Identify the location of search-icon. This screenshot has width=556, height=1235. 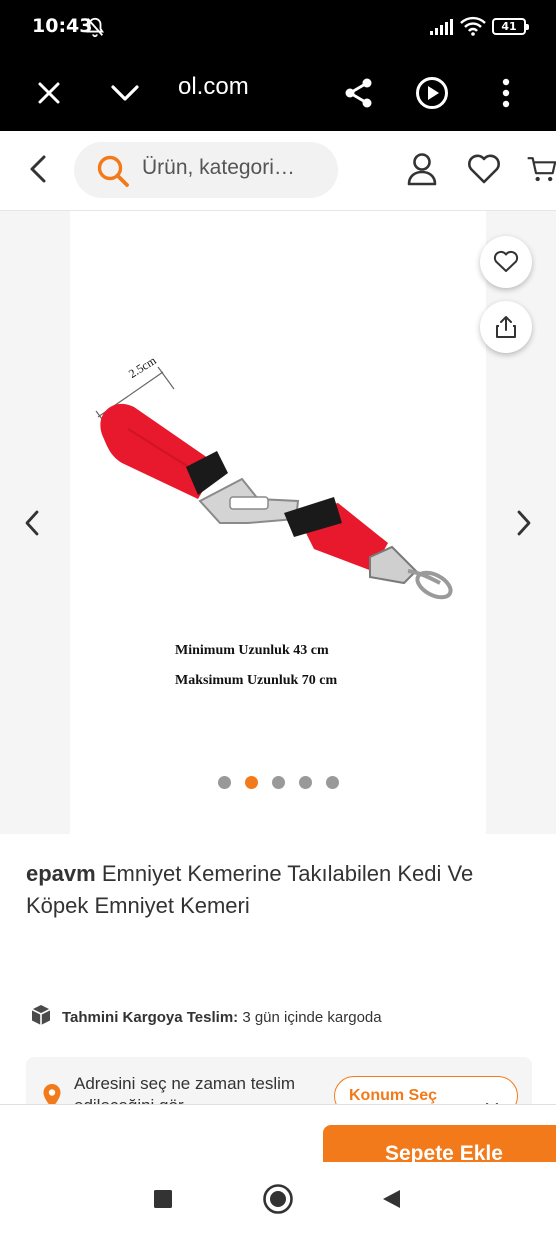
(113, 173).